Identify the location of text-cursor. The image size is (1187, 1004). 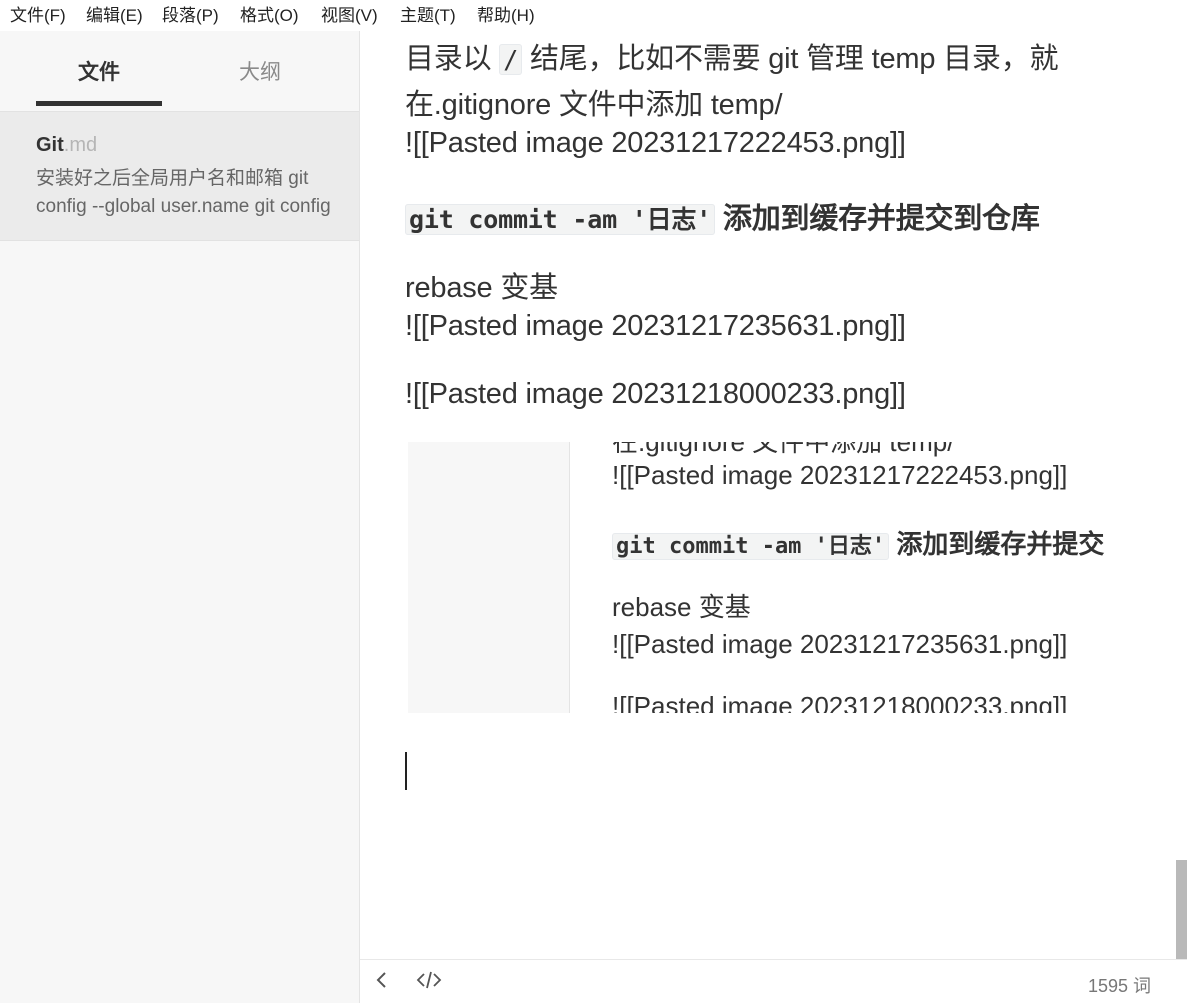
(406, 771).